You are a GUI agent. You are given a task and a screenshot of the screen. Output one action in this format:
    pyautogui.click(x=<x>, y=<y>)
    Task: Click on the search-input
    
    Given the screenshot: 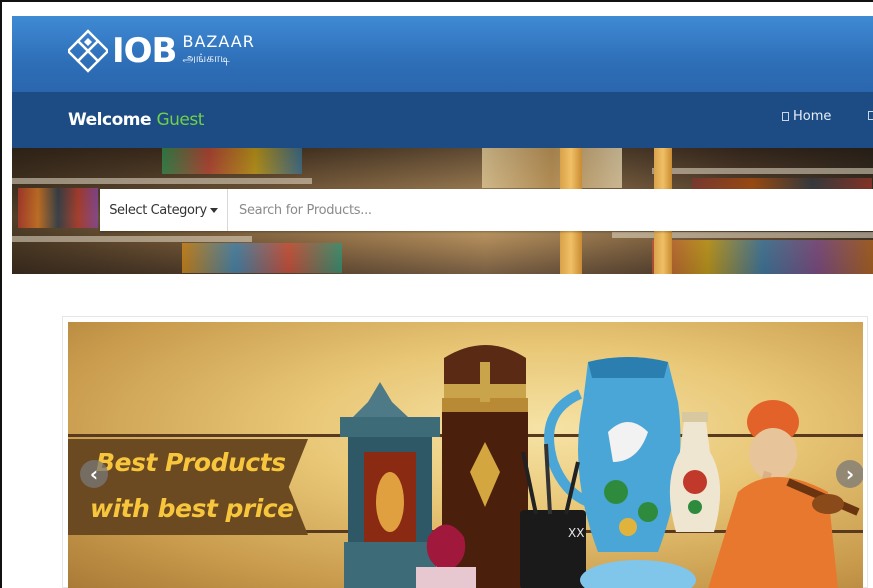 What is the action you would take?
    pyautogui.click(x=550, y=210)
    